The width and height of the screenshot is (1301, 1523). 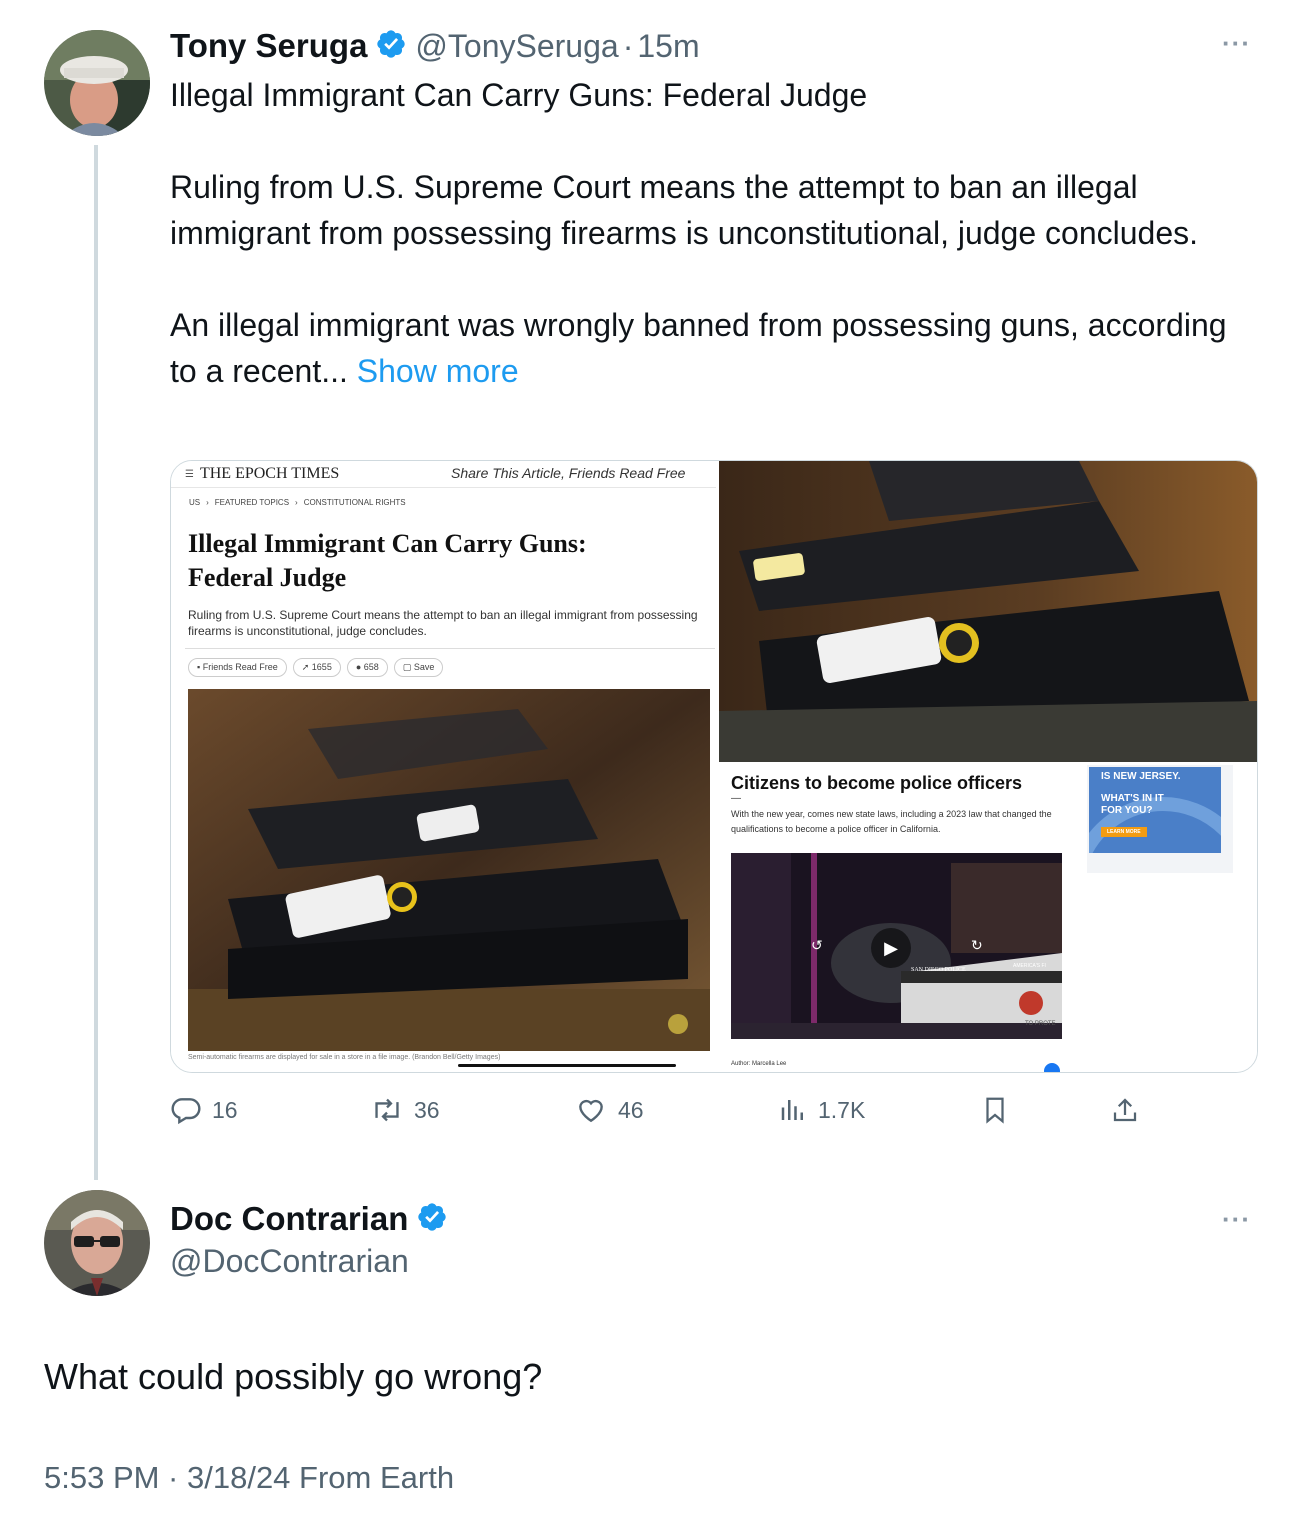 I want to click on side-author: Author: Marcella Lee, so click(x=759, y=1064).